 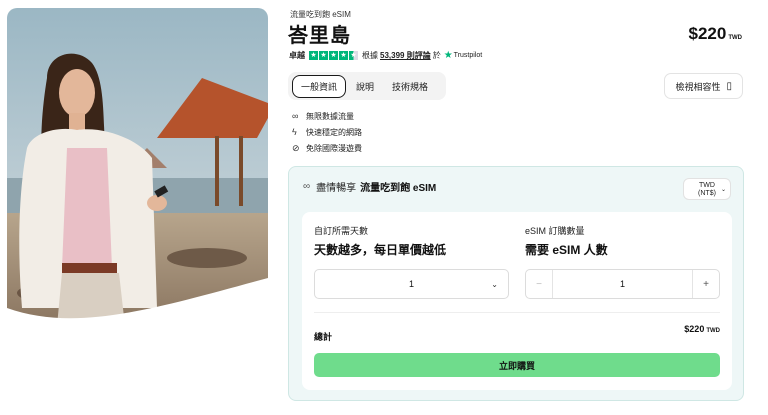 I want to click on quantity-headline: 需要 eSIM 人數, so click(x=566, y=250).